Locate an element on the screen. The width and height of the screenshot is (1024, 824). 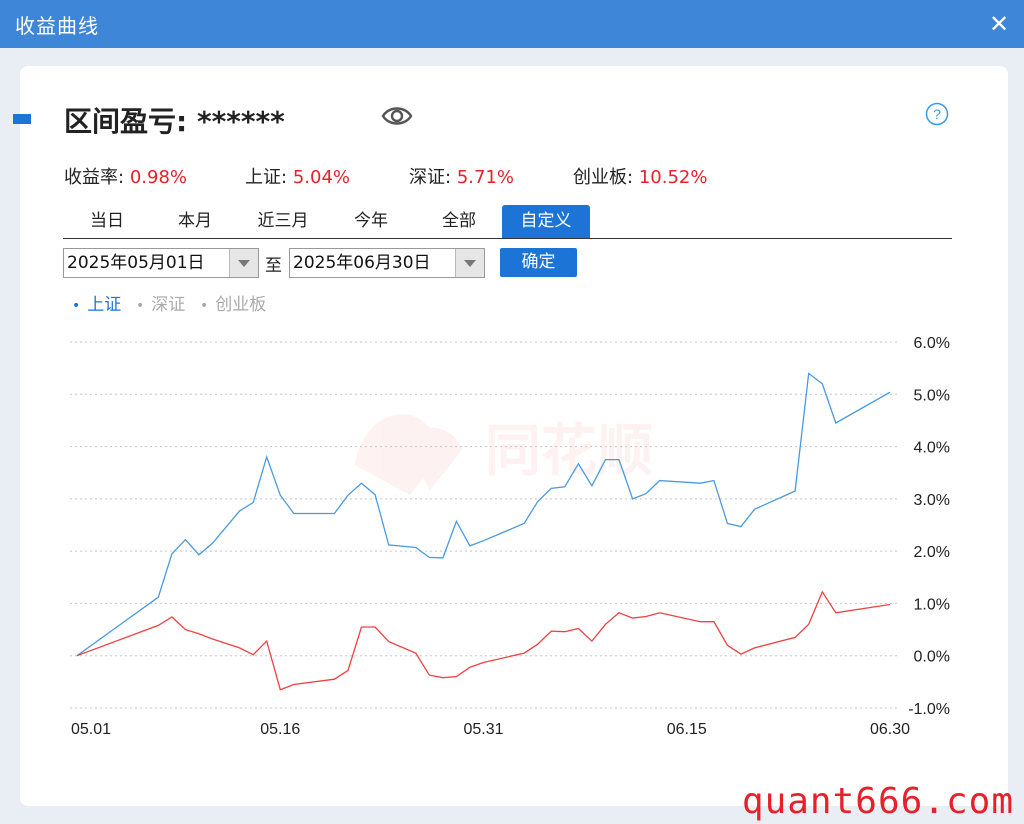
start-date-value: 2025年05月01日 is located at coordinates (136, 263).